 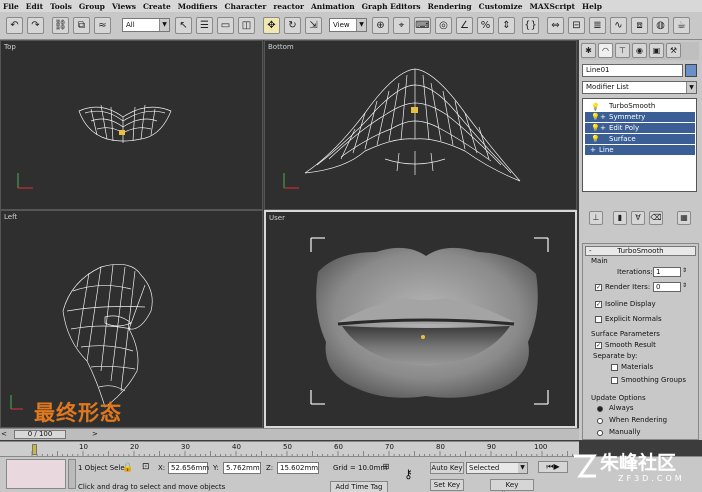 What do you see at coordinates (691, 70) in the screenshot?
I see `object-color-swatch` at bounding box center [691, 70].